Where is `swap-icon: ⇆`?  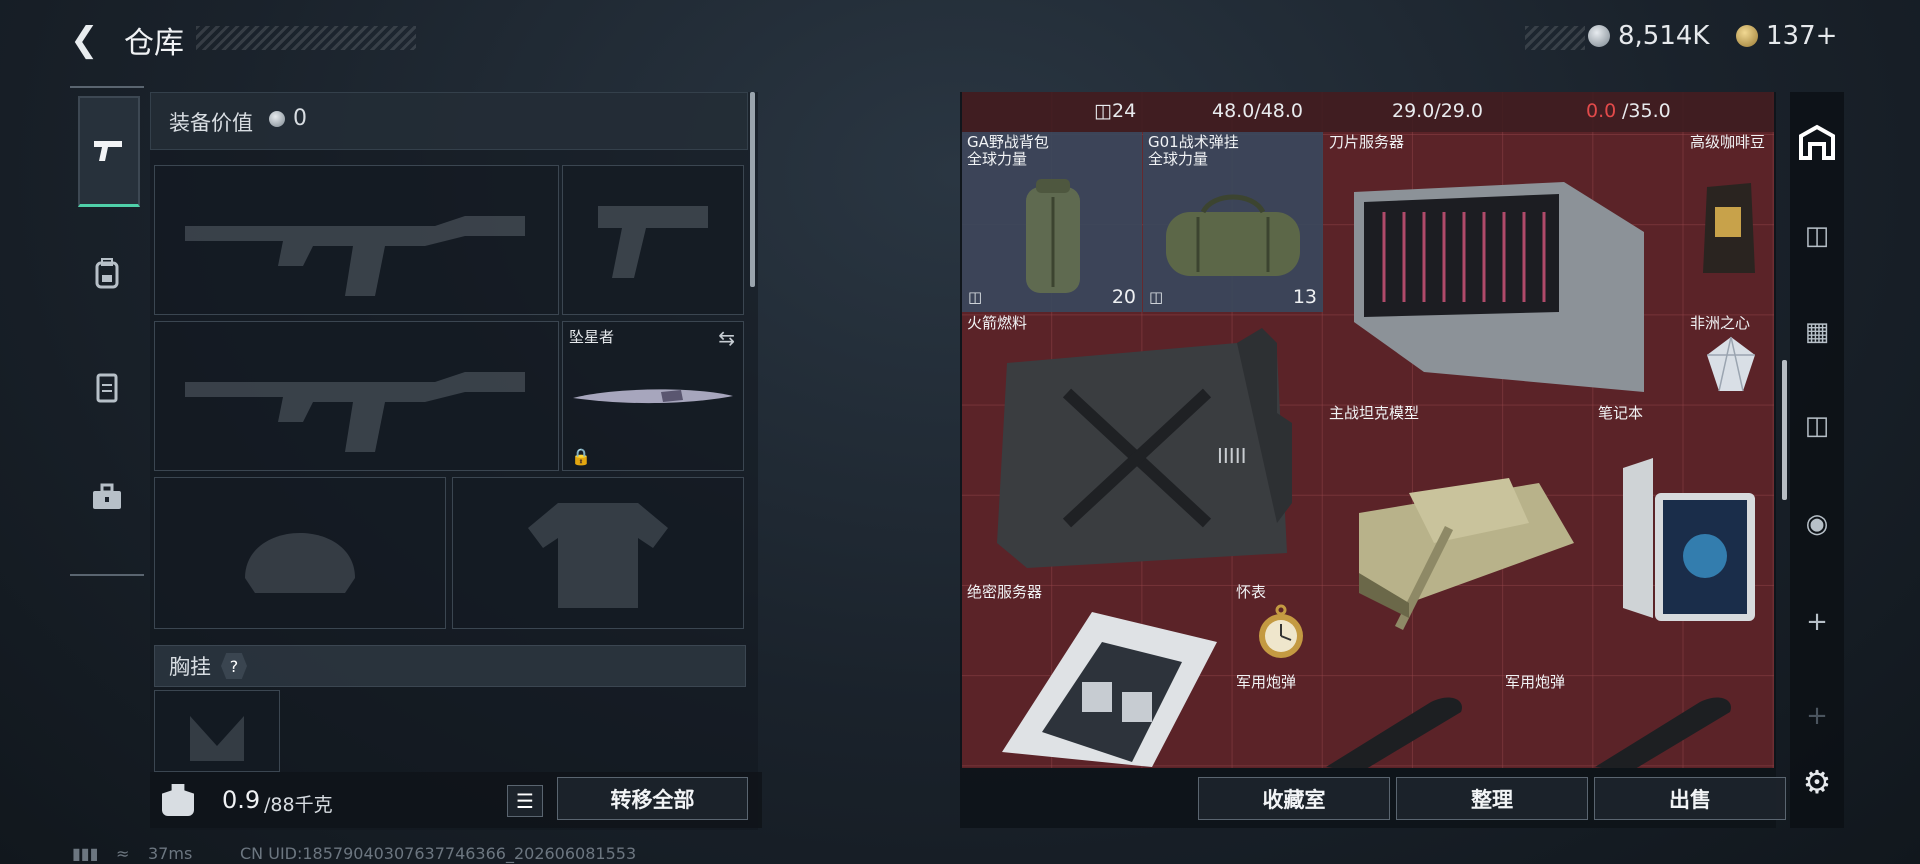 swap-icon: ⇆ is located at coordinates (726, 338).